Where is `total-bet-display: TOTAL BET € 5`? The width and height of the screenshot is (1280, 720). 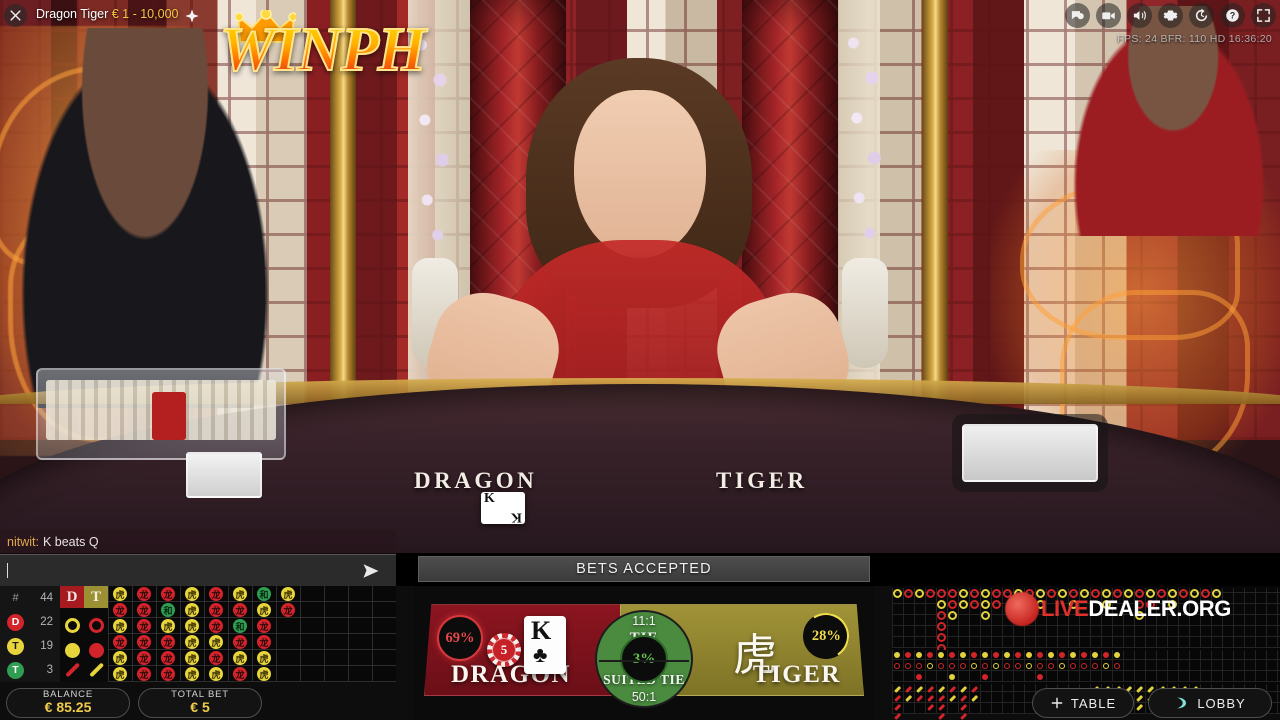
total-bet-display: TOTAL BET € 5 is located at coordinates (200, 703).